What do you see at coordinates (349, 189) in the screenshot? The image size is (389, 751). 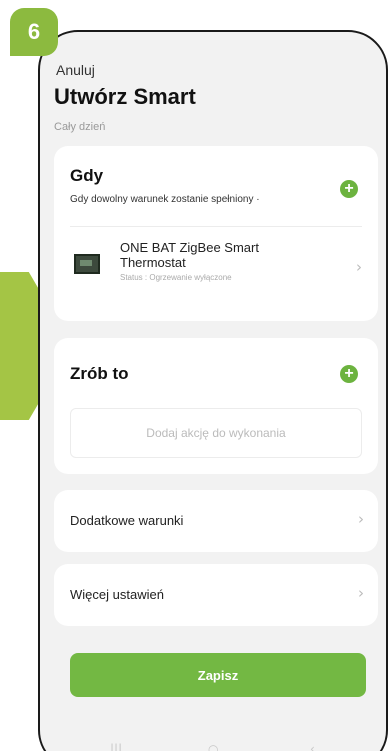 I see `add-condition-icon: +` at bounding box center [349, 189].